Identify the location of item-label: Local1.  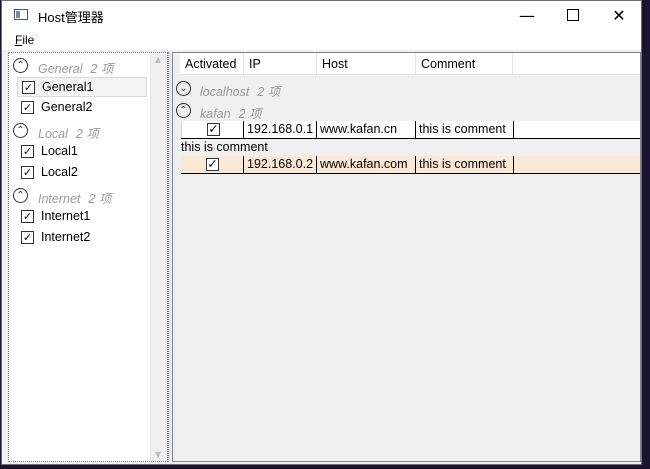
(59, 151).